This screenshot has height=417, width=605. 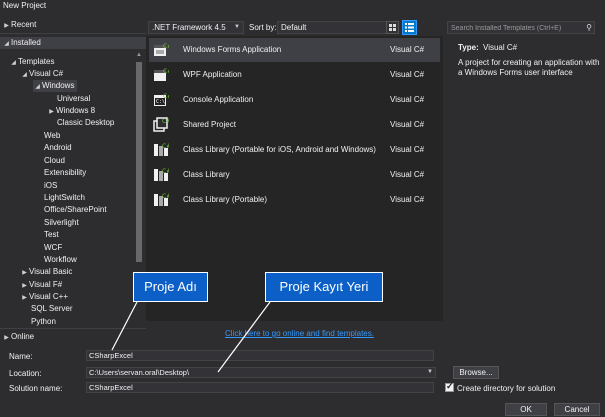 I want to click on callout-arrow-name, so click(x=124, y=326).